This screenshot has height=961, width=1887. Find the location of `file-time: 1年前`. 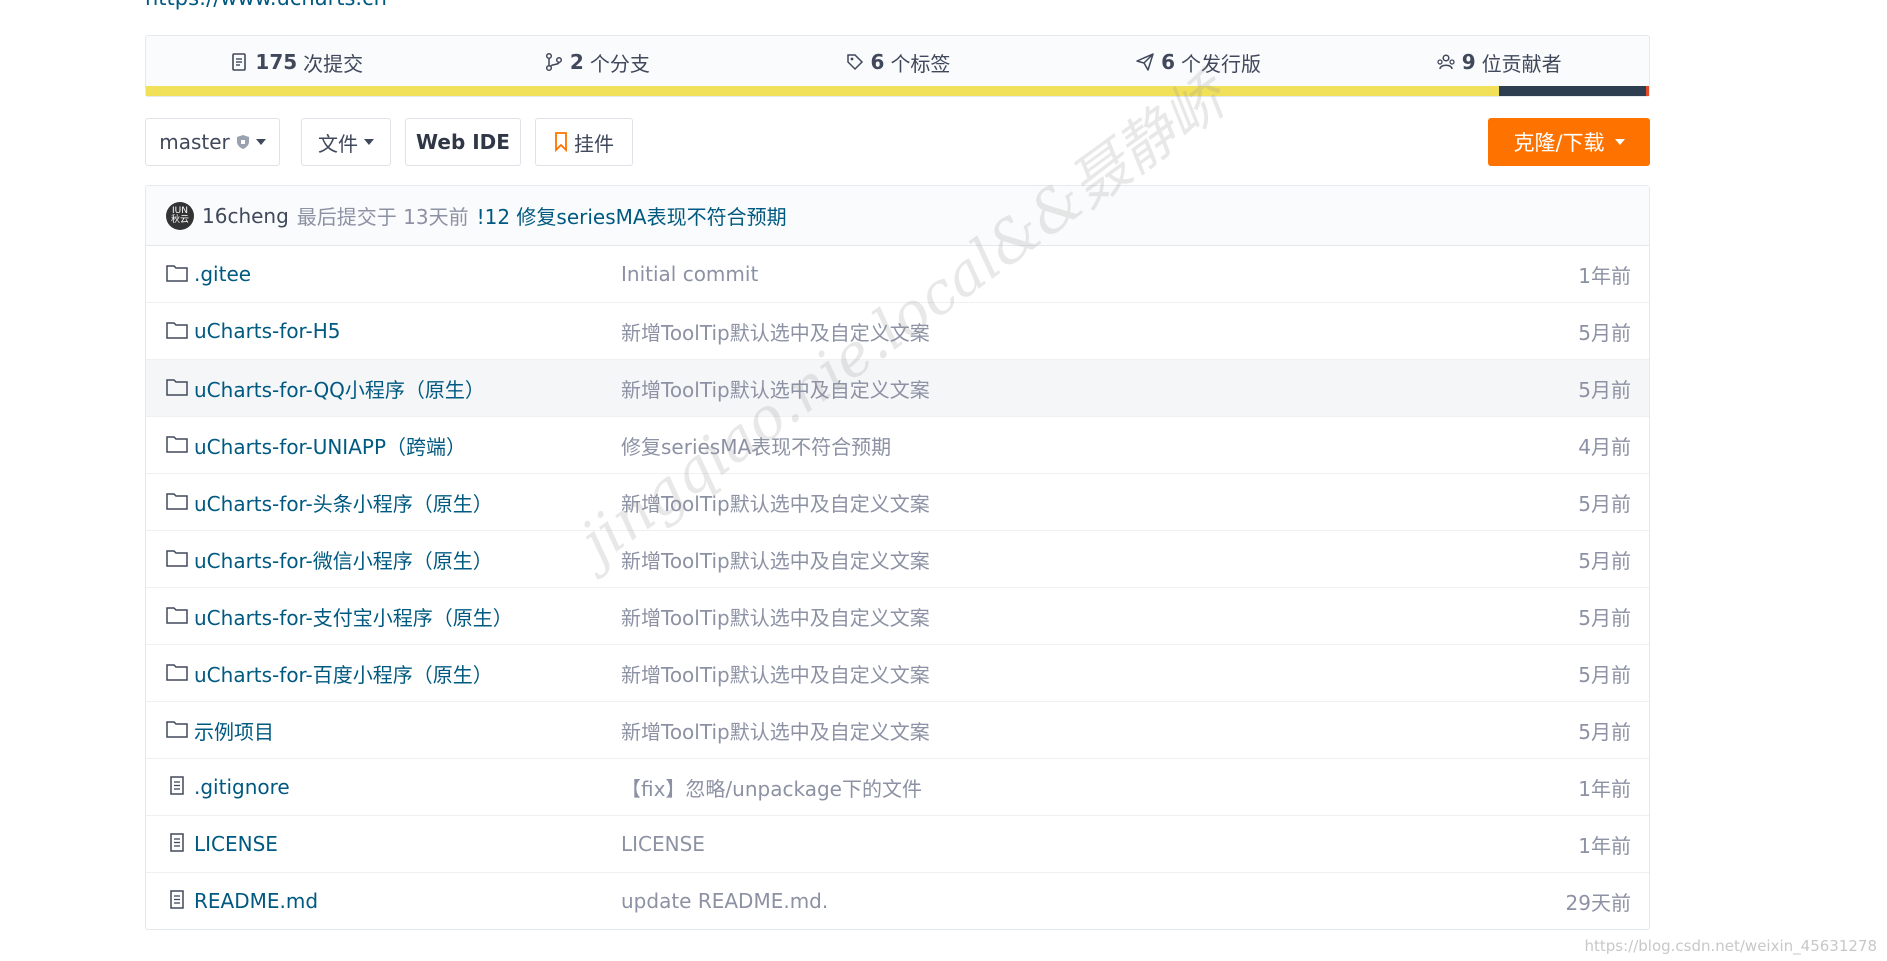

file-time: 1年前 is located at coordinates (1604, 275).